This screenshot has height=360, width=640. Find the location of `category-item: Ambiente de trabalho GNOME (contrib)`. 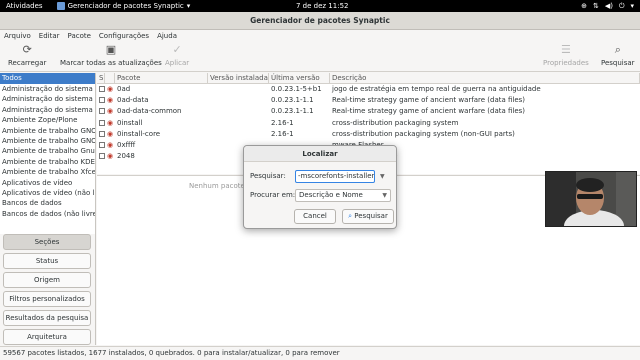

category-item: Ambiente de trabalho GNOME (contrib) is located at coordinates (47, 141).